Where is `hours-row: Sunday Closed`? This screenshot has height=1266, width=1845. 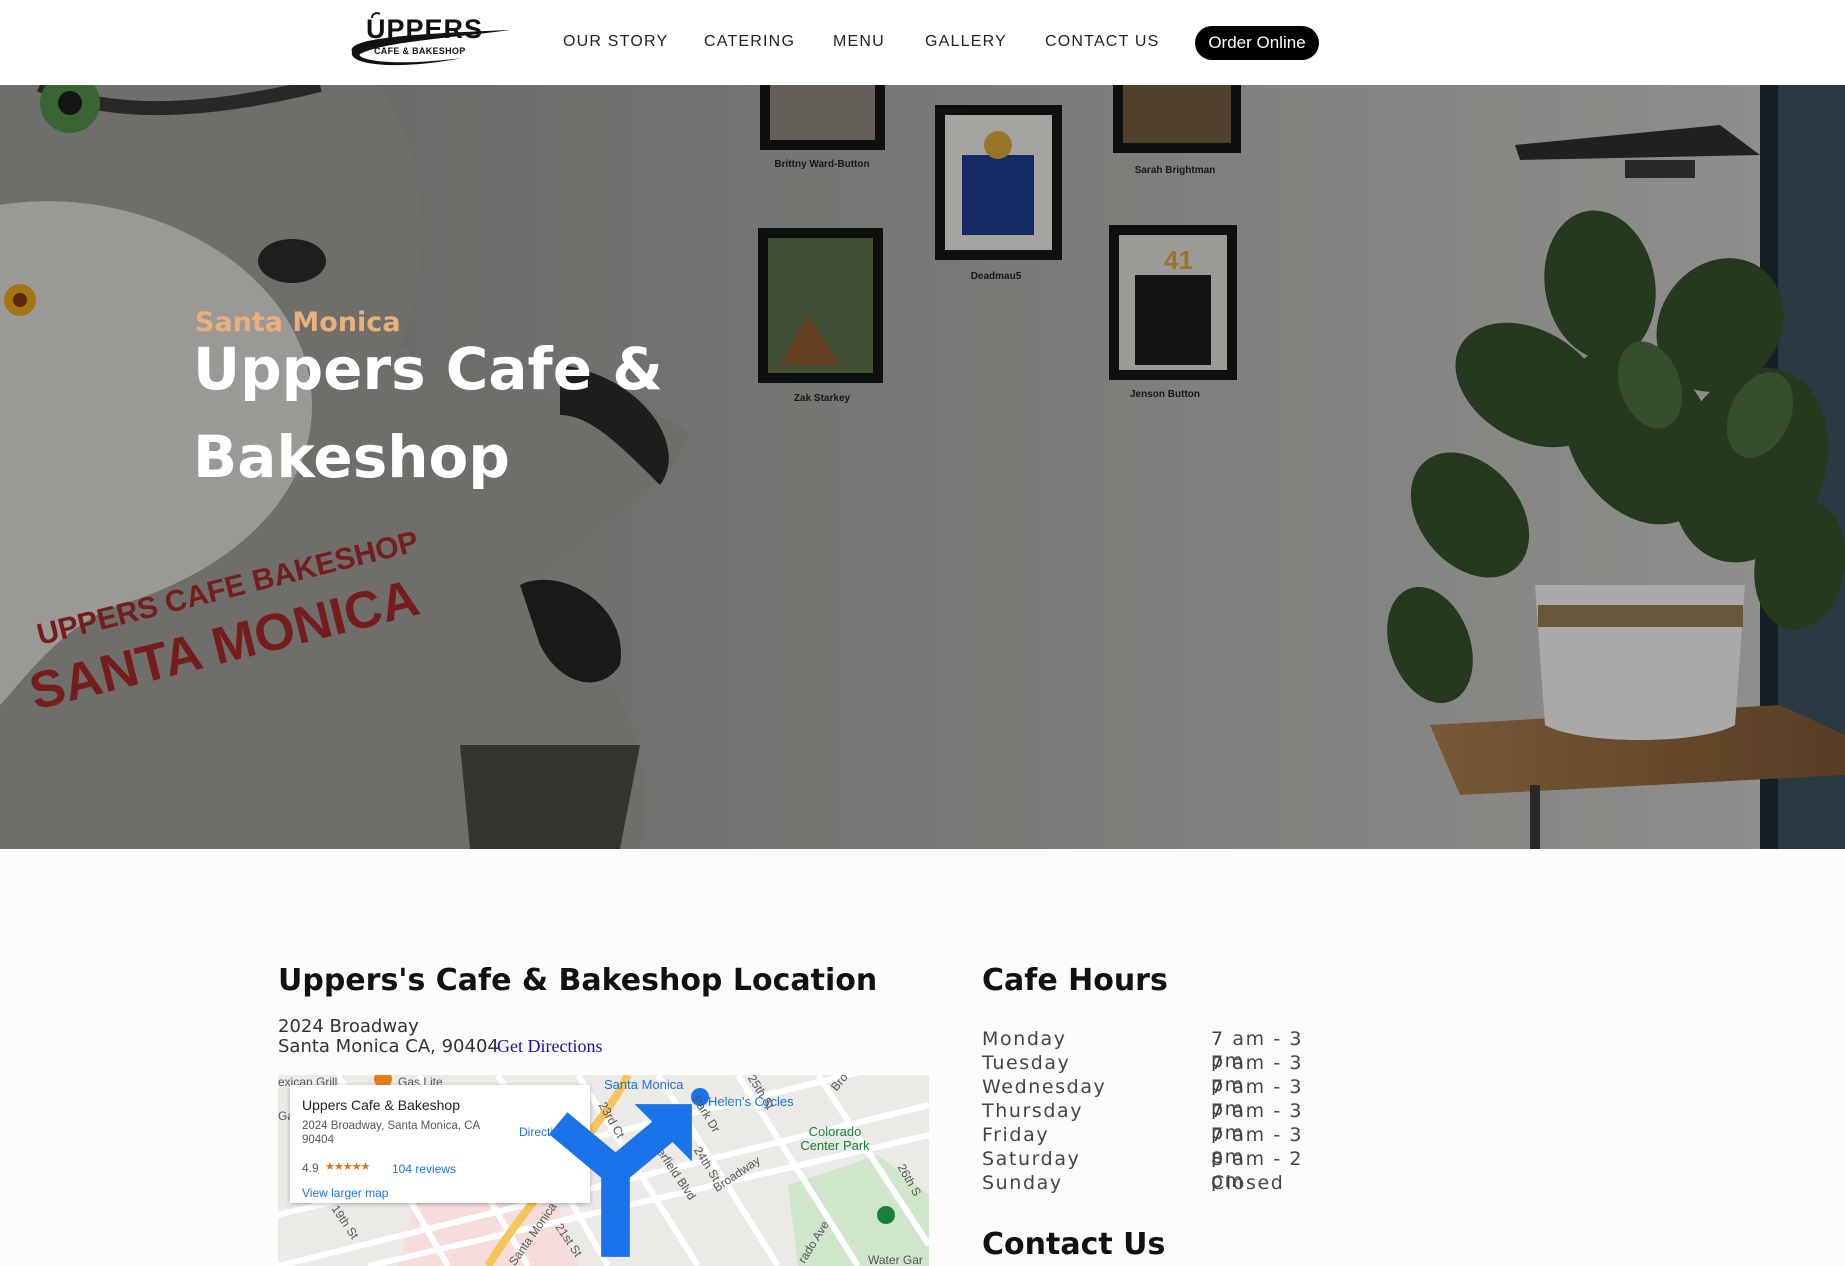
hours-row: Sunday Closed is located at coordinates (1162, 1184).